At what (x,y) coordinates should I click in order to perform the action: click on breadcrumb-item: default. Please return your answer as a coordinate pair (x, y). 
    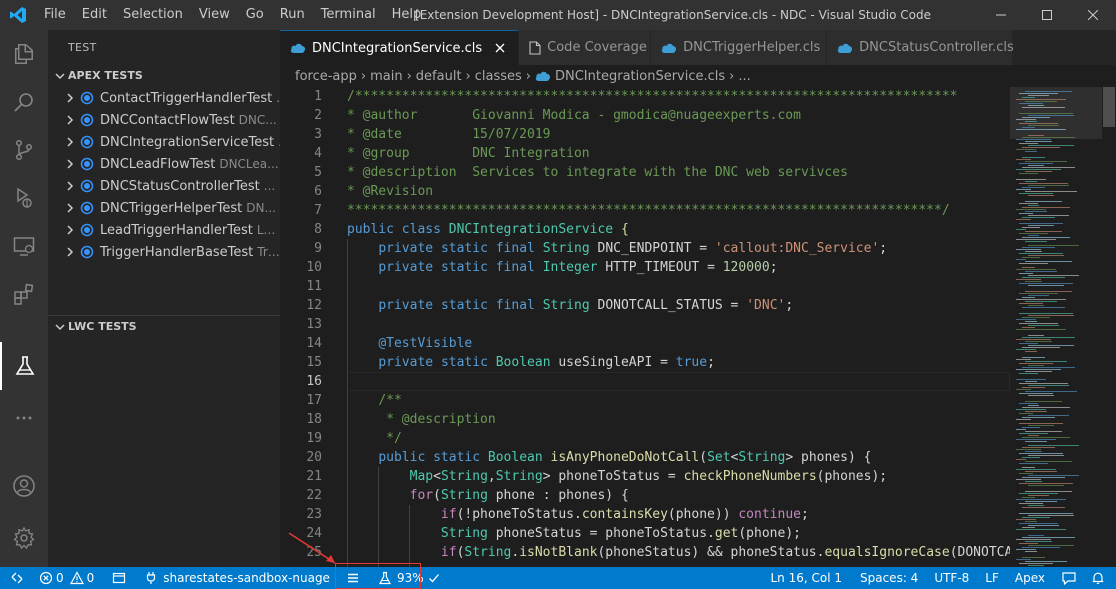
    Looking at the image, I should click on (439, 76).